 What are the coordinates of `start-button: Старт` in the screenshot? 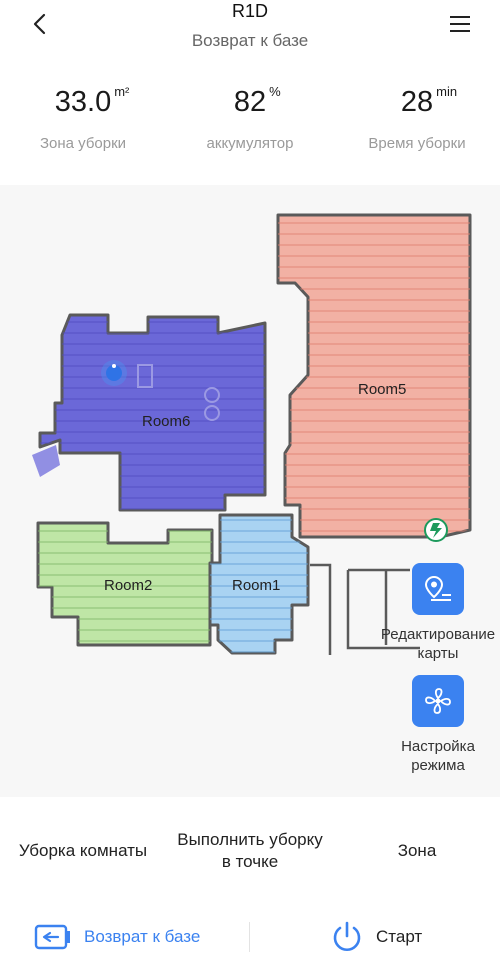 It's located at (376, 937).